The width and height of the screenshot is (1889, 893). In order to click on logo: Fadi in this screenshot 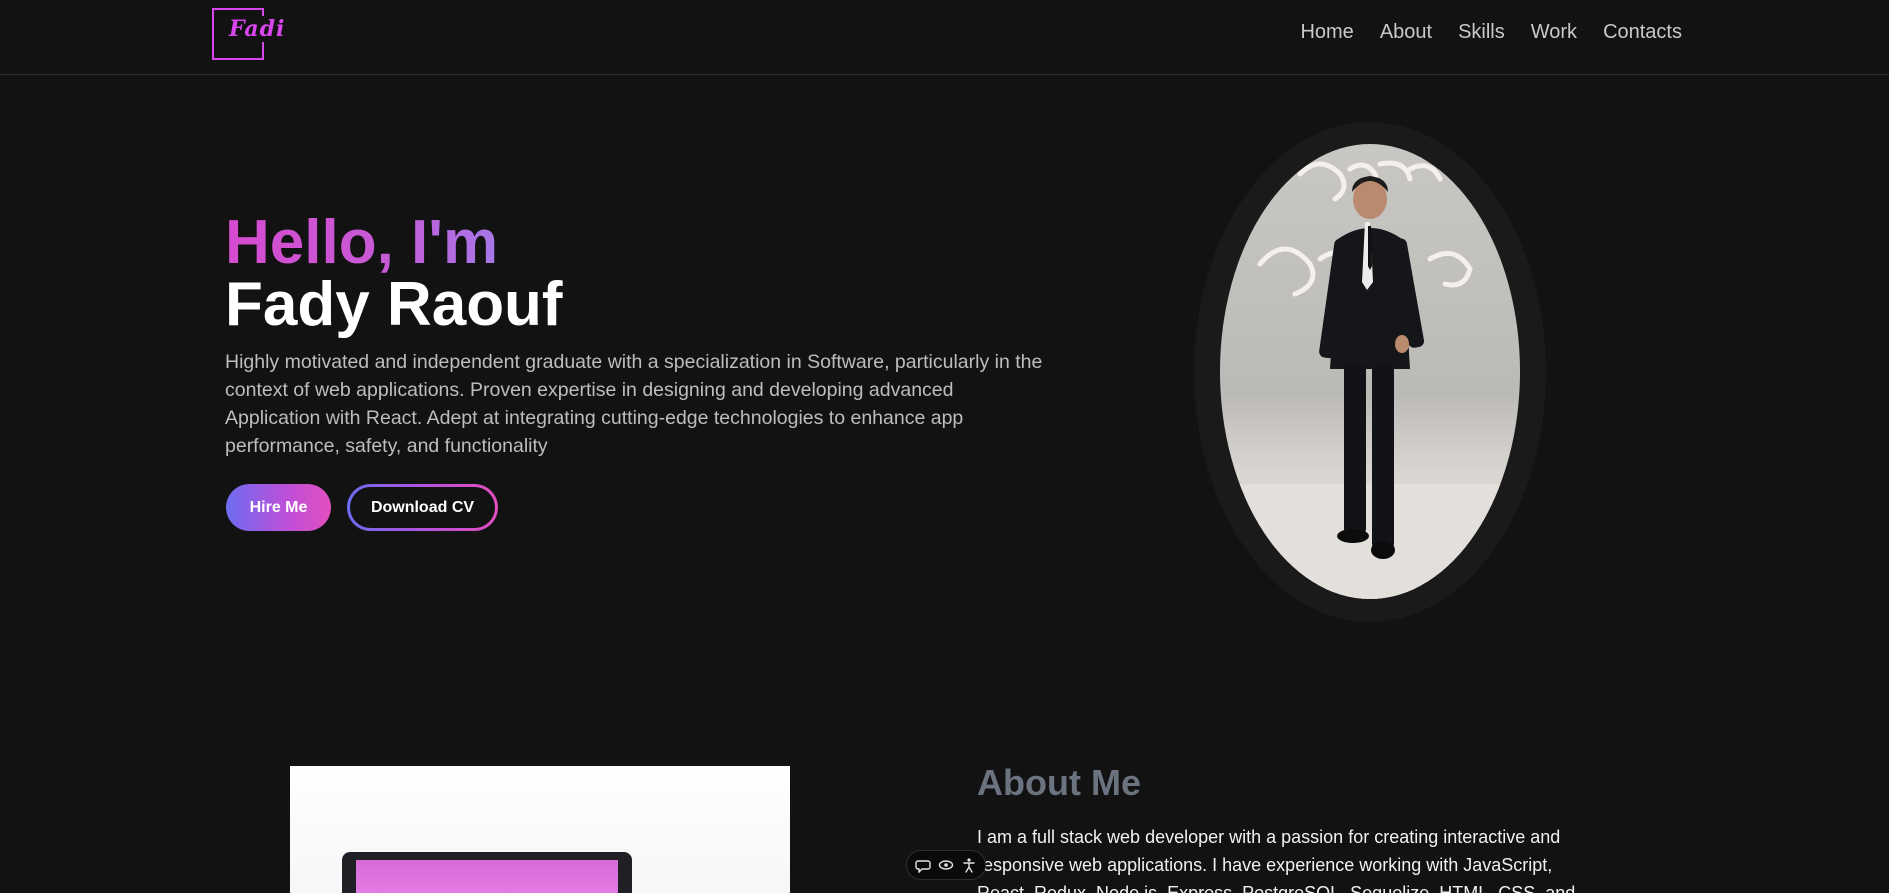, I will do `click(257, 29)`.